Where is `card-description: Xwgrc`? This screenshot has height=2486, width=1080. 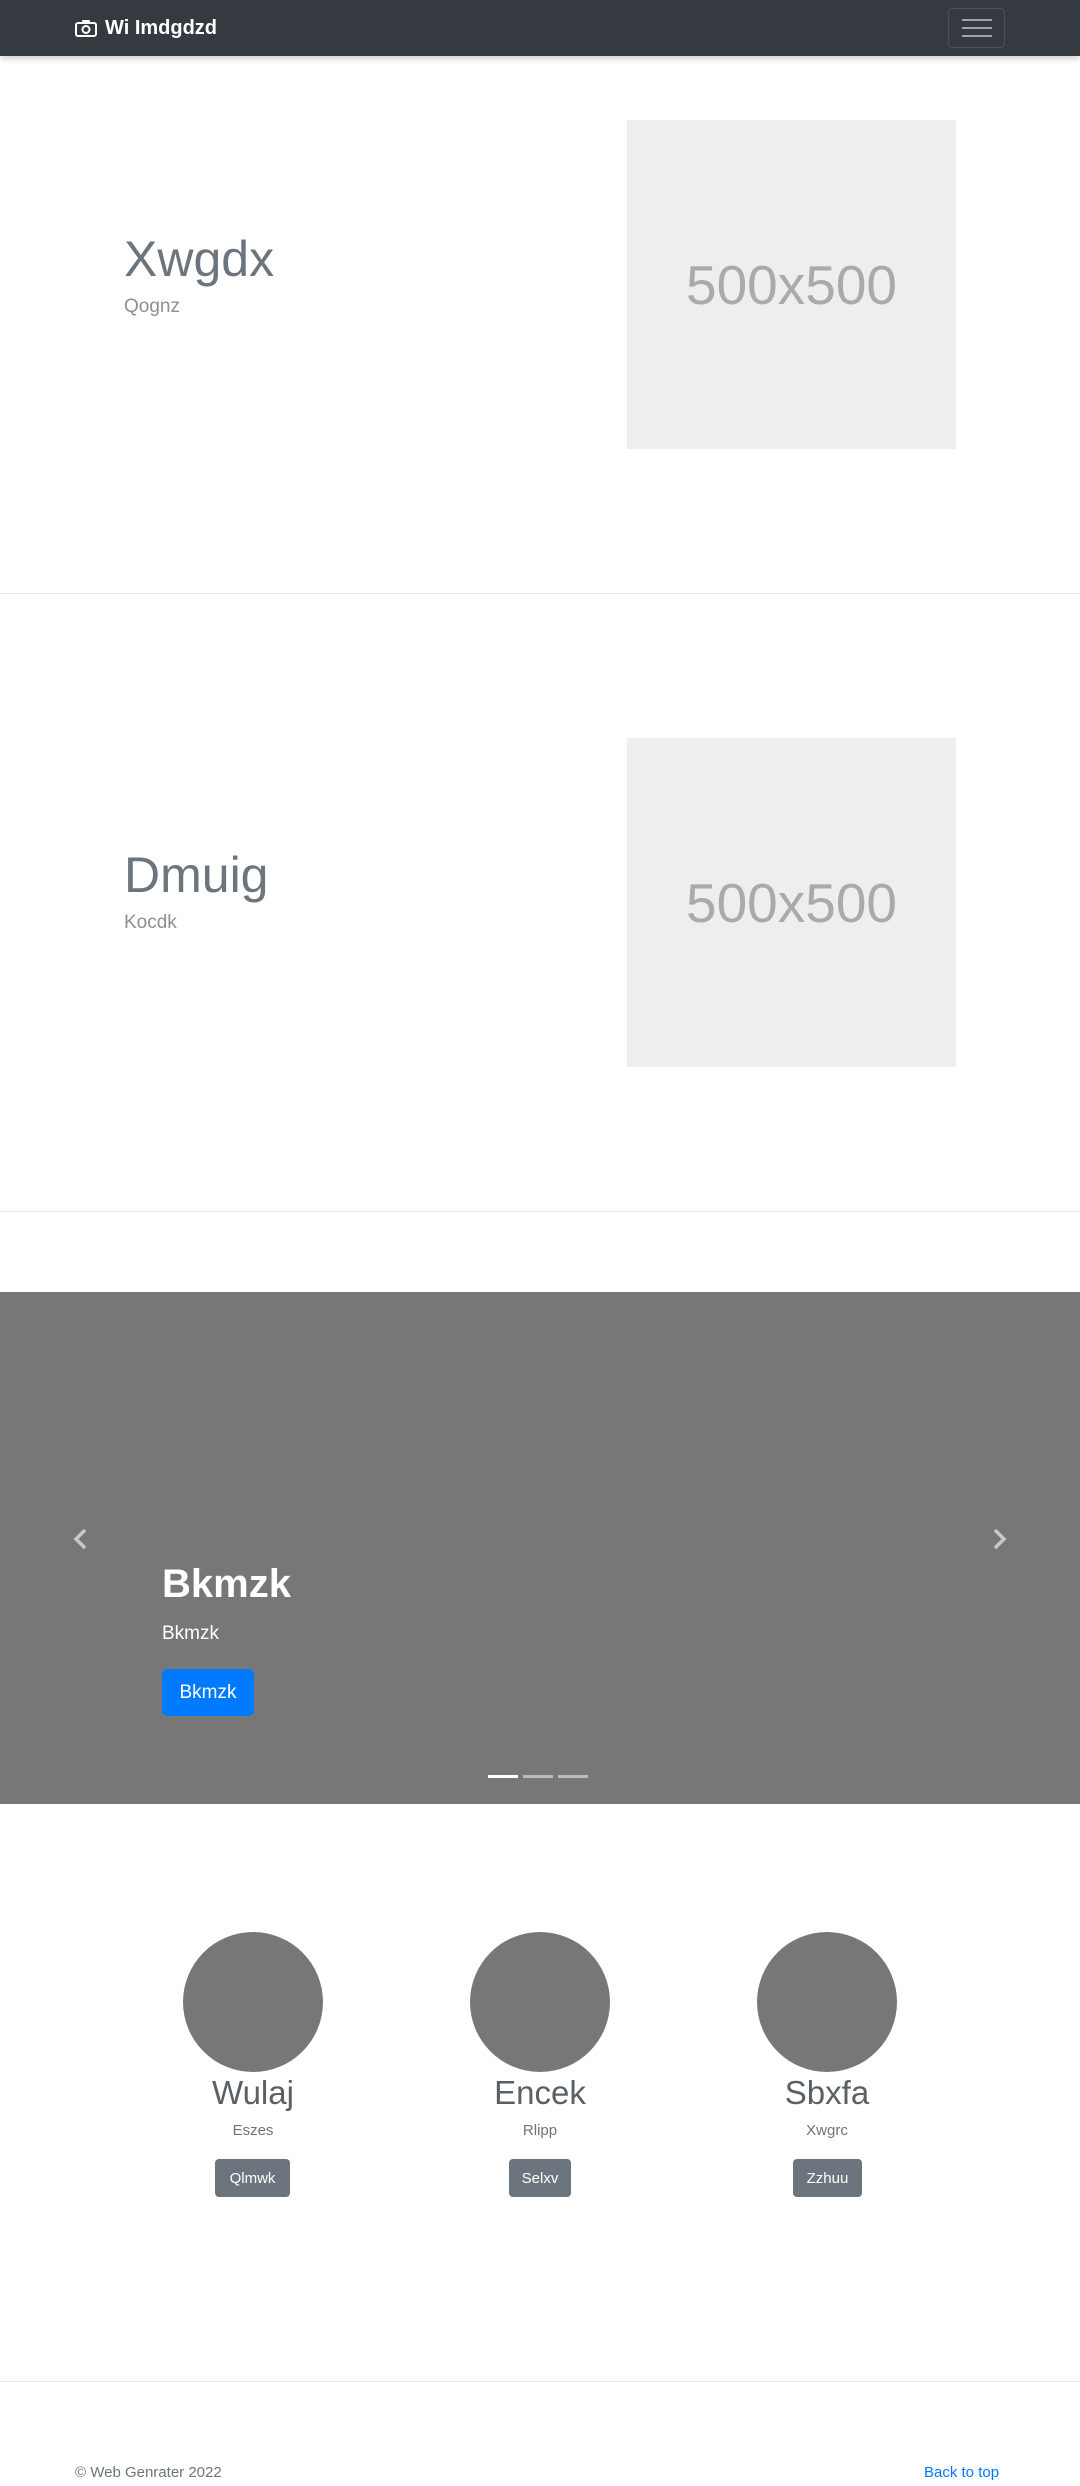 card-description: Xwgrc is located at coordinates (827, 2130).